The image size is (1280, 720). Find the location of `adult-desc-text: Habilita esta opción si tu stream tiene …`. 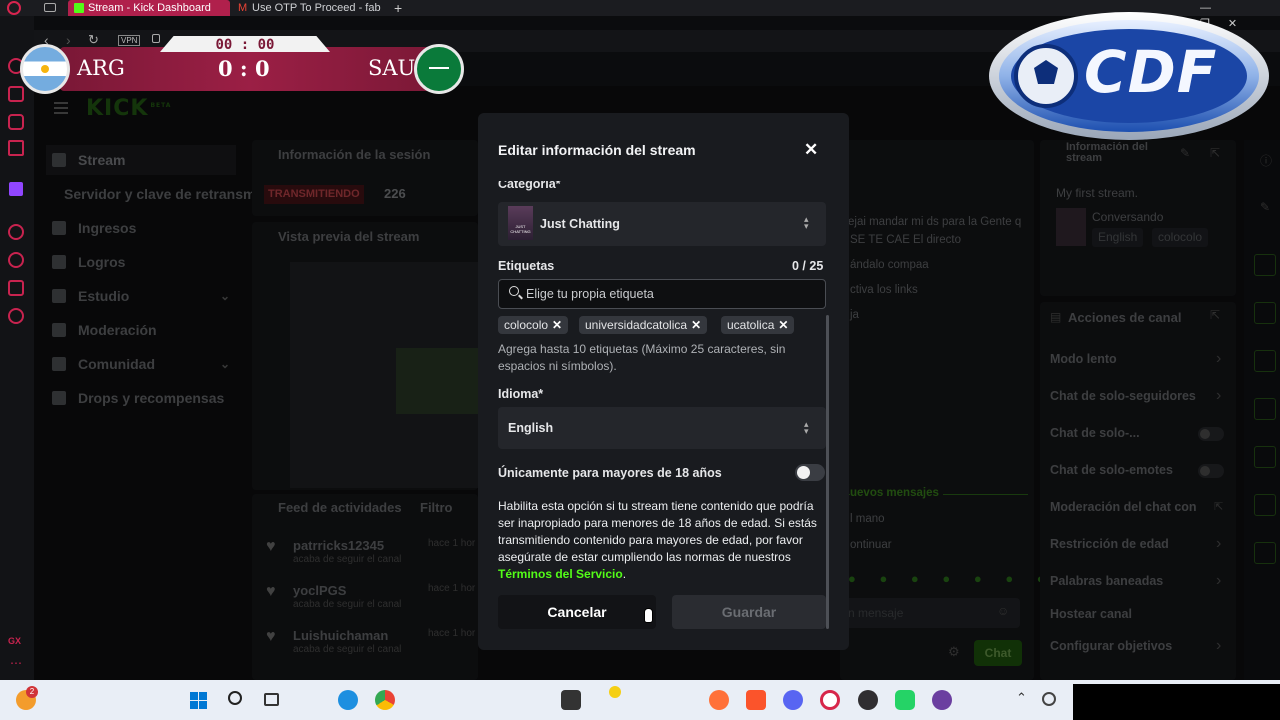

adult-desc-text: Habilita esta opción si tu stream tiene … is located at coordinates (657, 531).